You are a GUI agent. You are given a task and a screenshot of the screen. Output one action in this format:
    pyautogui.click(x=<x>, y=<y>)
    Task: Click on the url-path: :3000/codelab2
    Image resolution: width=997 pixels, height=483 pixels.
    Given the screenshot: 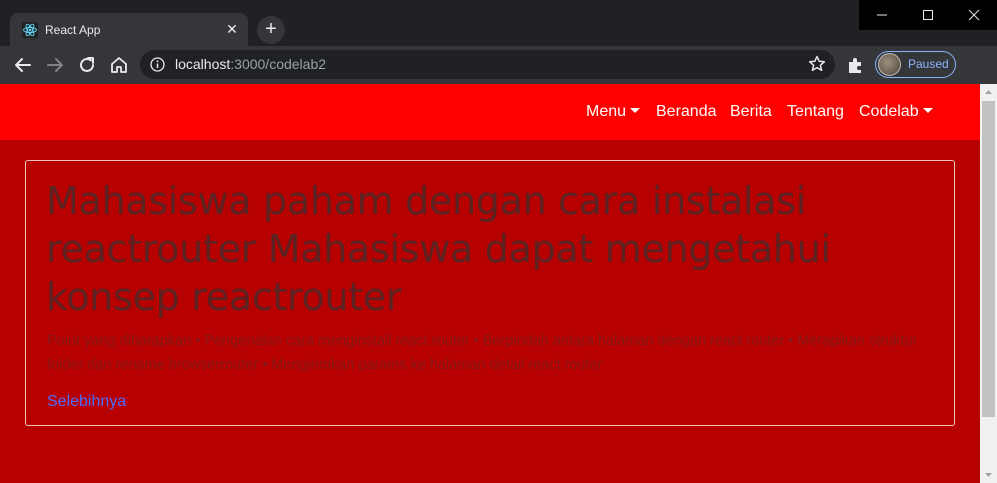 What is the action you would take?
    pyautogui.click(x=278, y=64)
    